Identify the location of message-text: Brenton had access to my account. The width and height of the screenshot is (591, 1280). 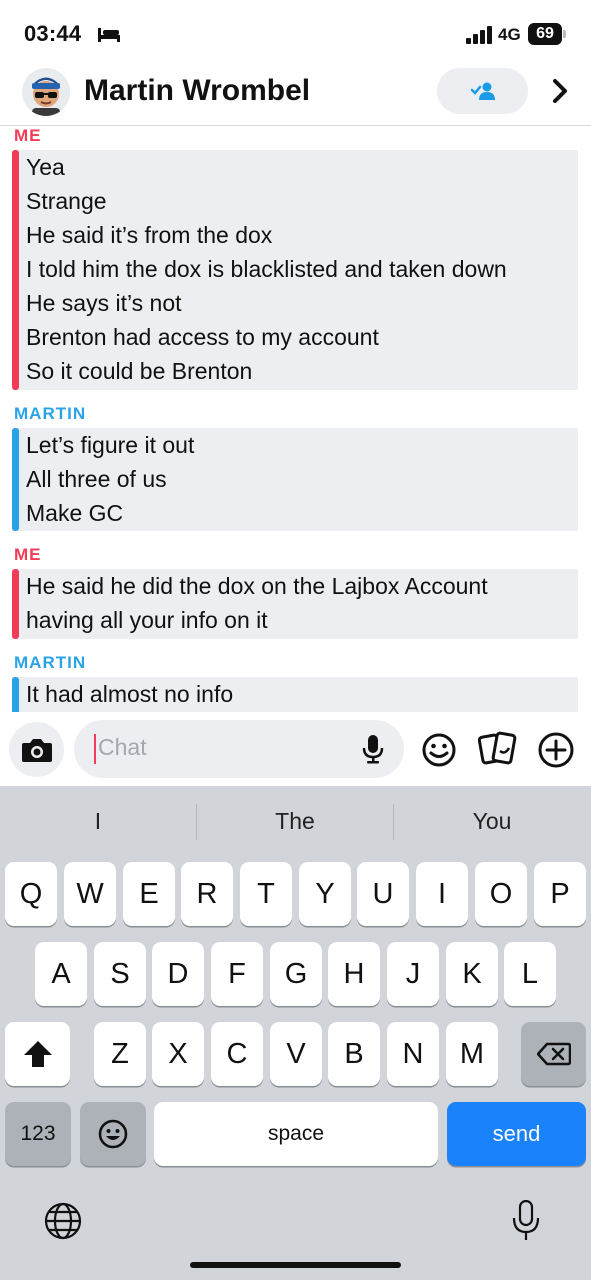
(202, 337).